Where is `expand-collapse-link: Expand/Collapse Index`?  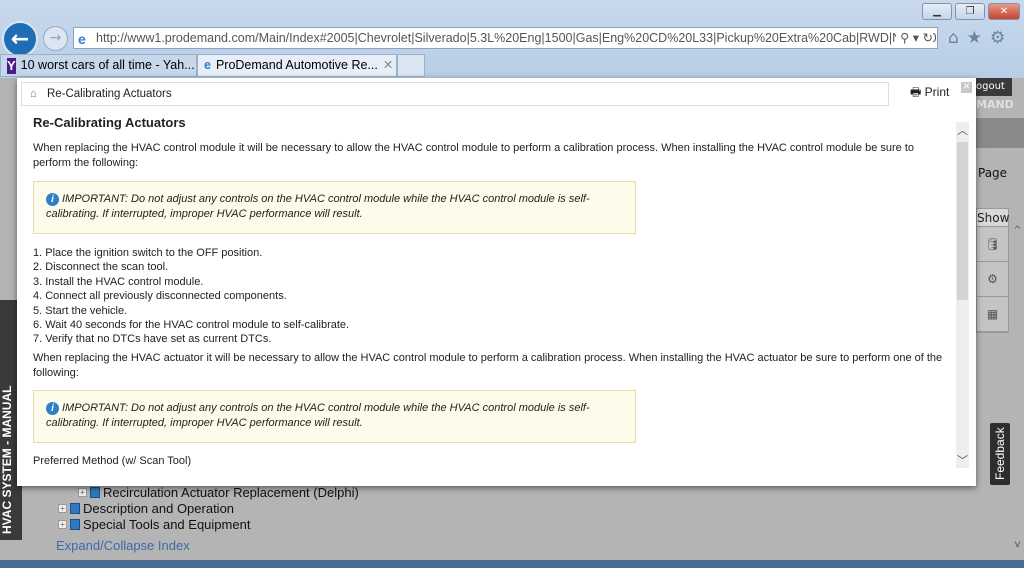
expand-collapse-link: Expand/Collapse Index is located at coordinates (123, 545).